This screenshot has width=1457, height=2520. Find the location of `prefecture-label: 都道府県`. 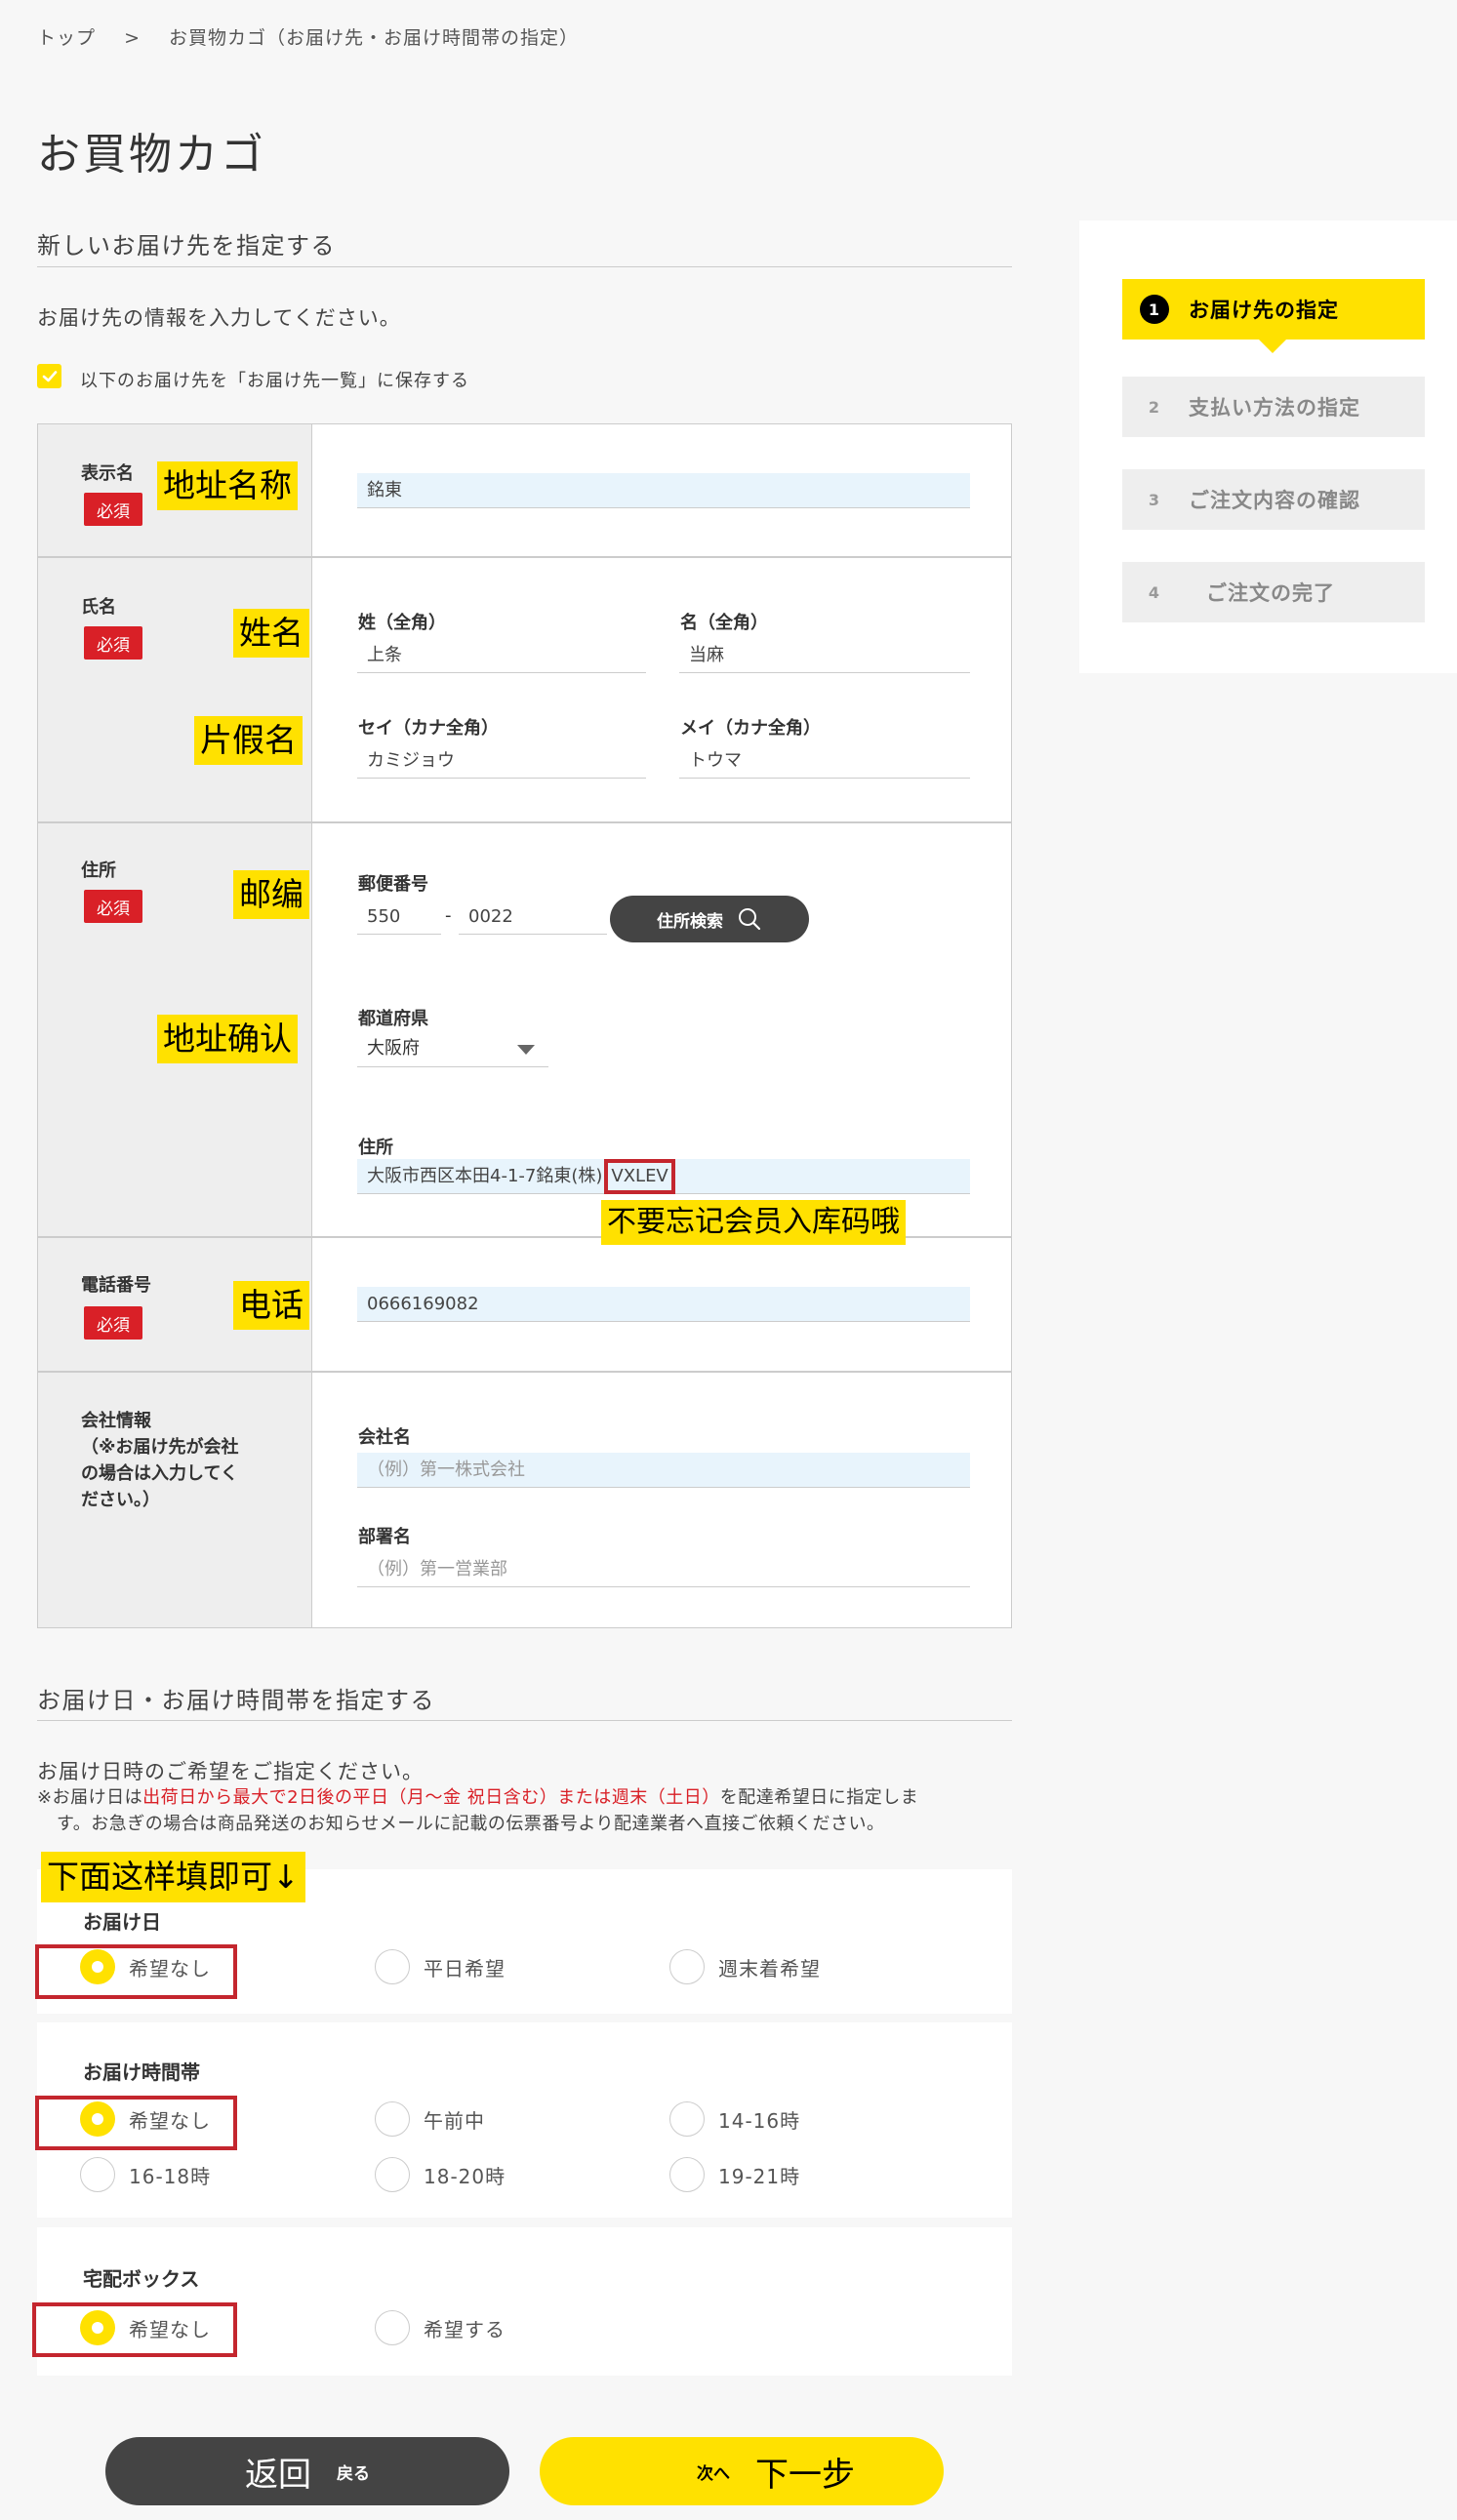

prefecture-label: 都道府県 is located at coordinates (393, 1019).